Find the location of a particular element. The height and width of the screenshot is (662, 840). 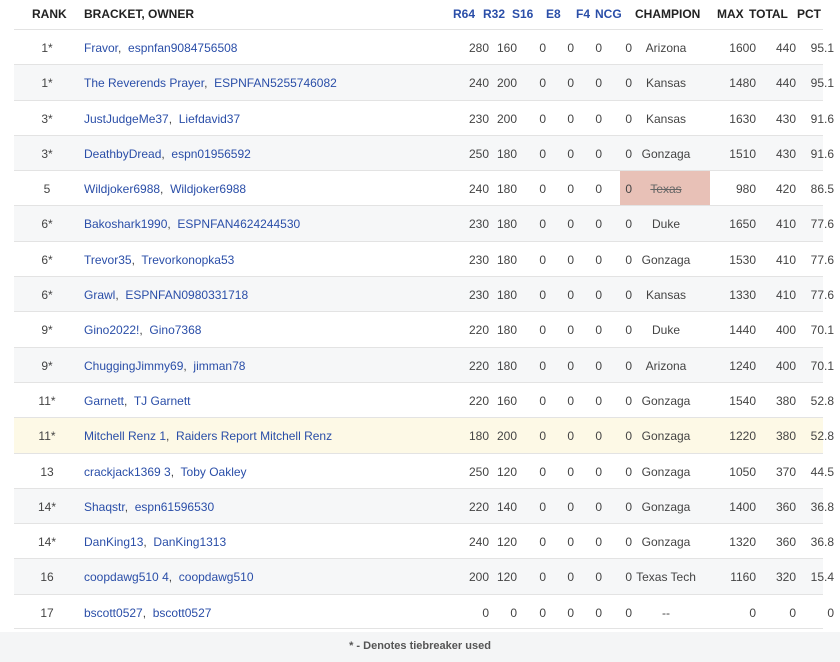

owner-name-link: TJ Garnett is located at coordinates (162, 401).